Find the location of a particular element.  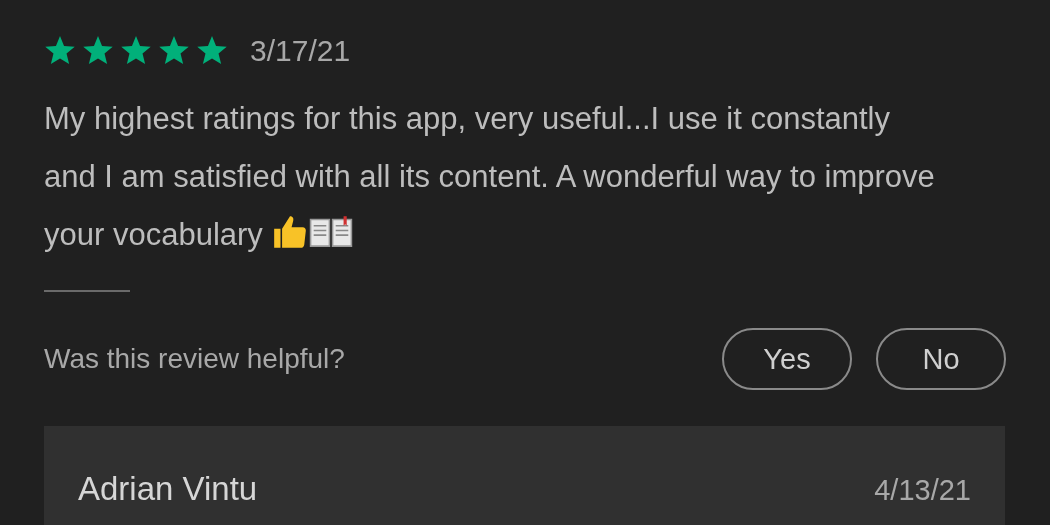

reply-date: 4/13/21 is located at coordinates (922, 490).